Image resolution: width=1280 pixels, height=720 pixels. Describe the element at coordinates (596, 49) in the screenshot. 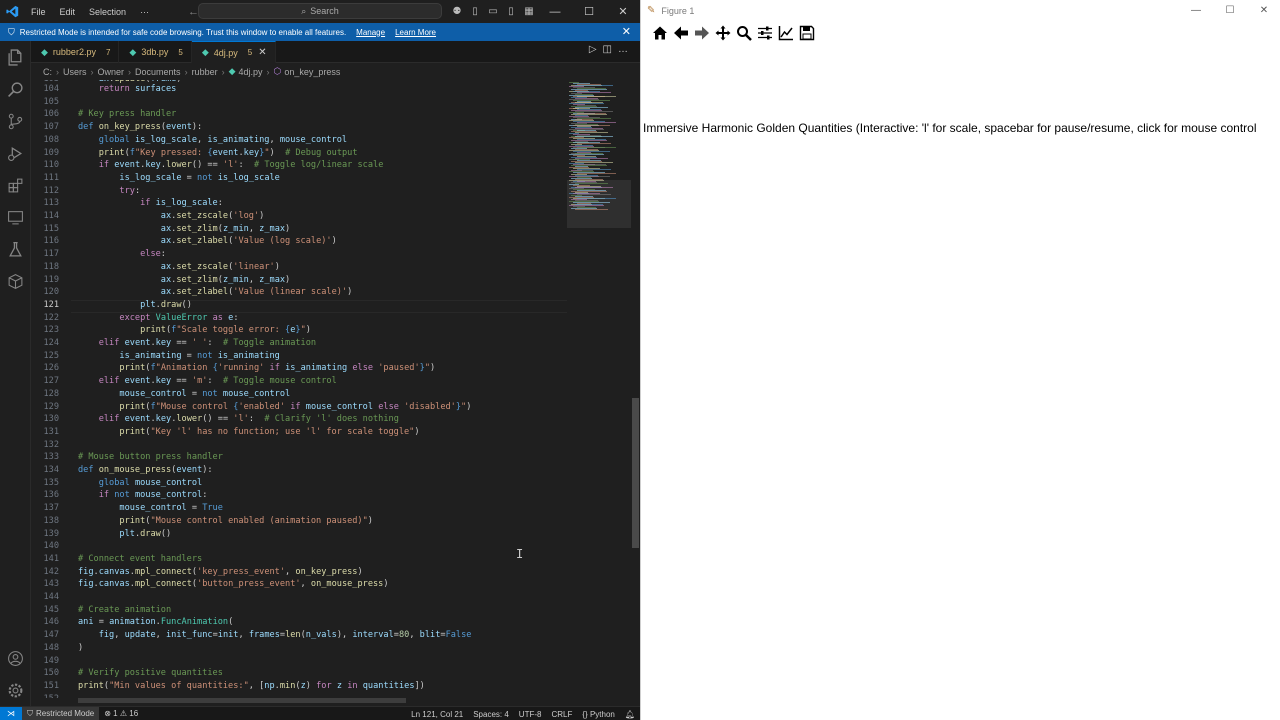

I see `run-icon: ▷` at that location.